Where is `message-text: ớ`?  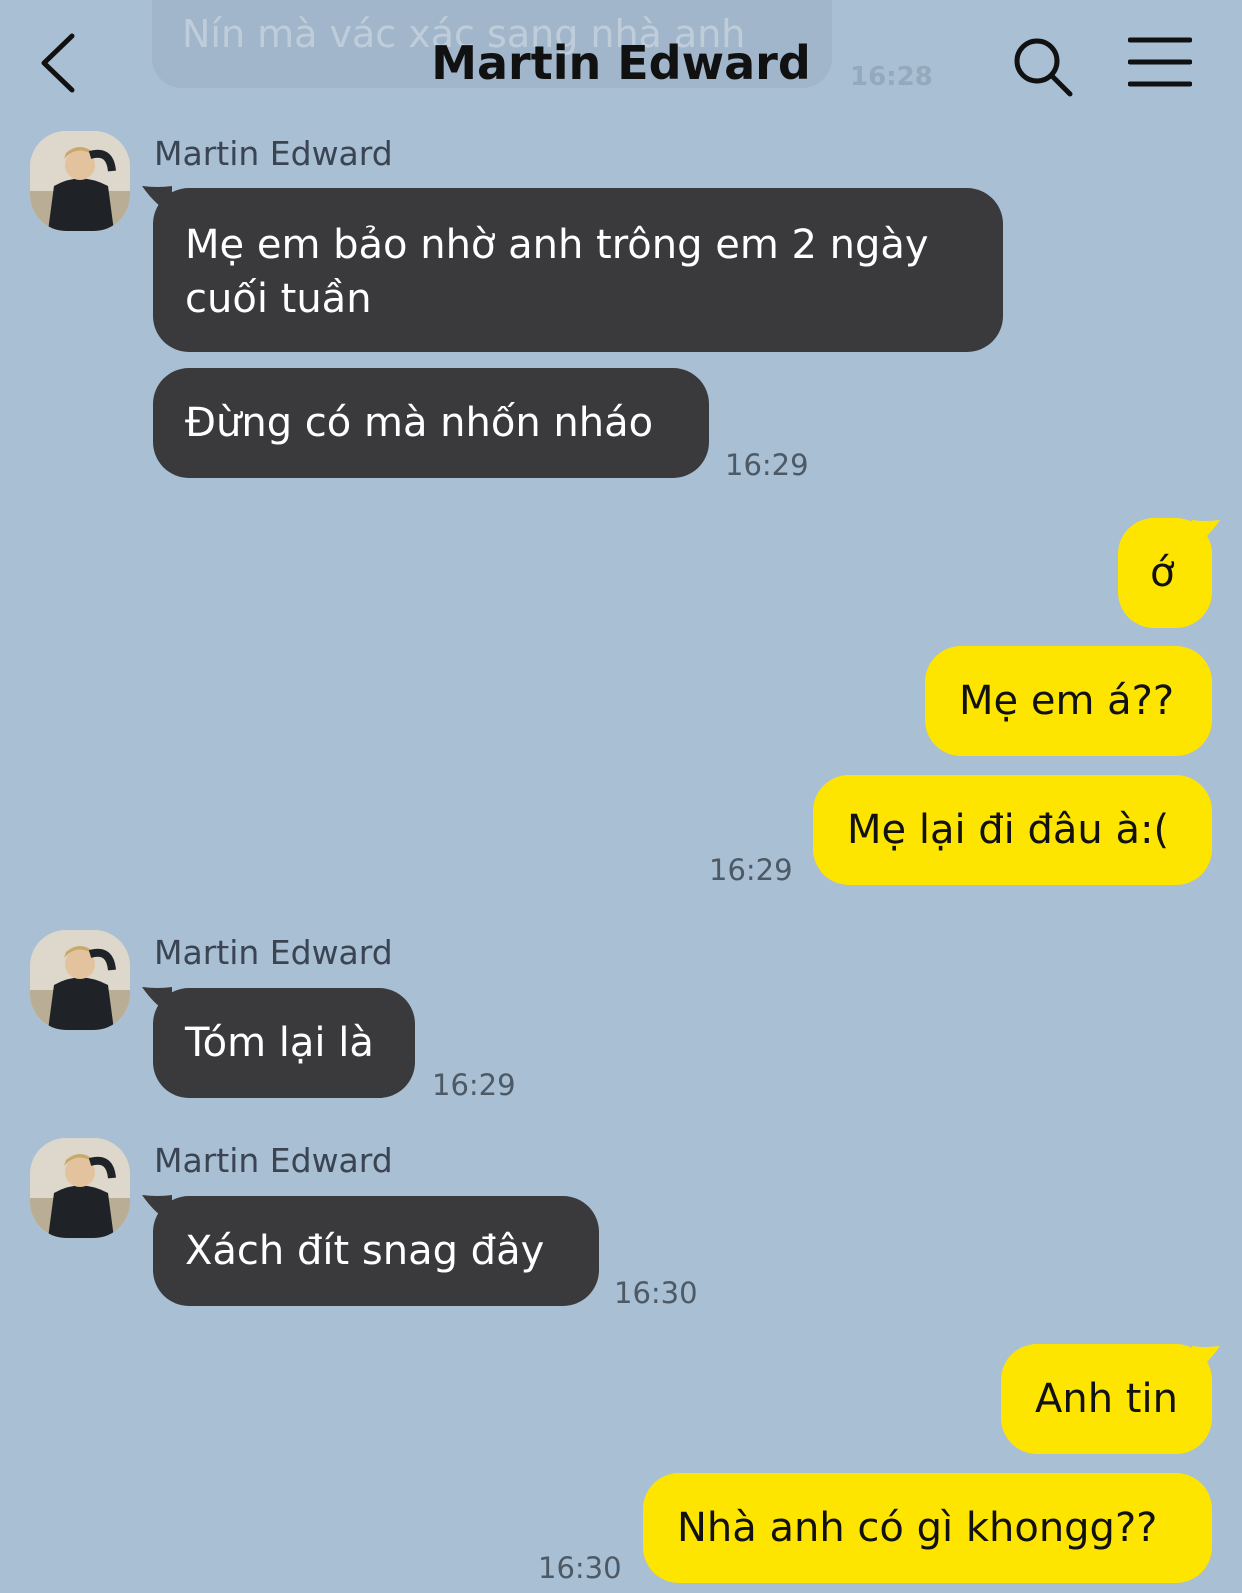 message-text: ớ is located at coordinates (1162, 573).